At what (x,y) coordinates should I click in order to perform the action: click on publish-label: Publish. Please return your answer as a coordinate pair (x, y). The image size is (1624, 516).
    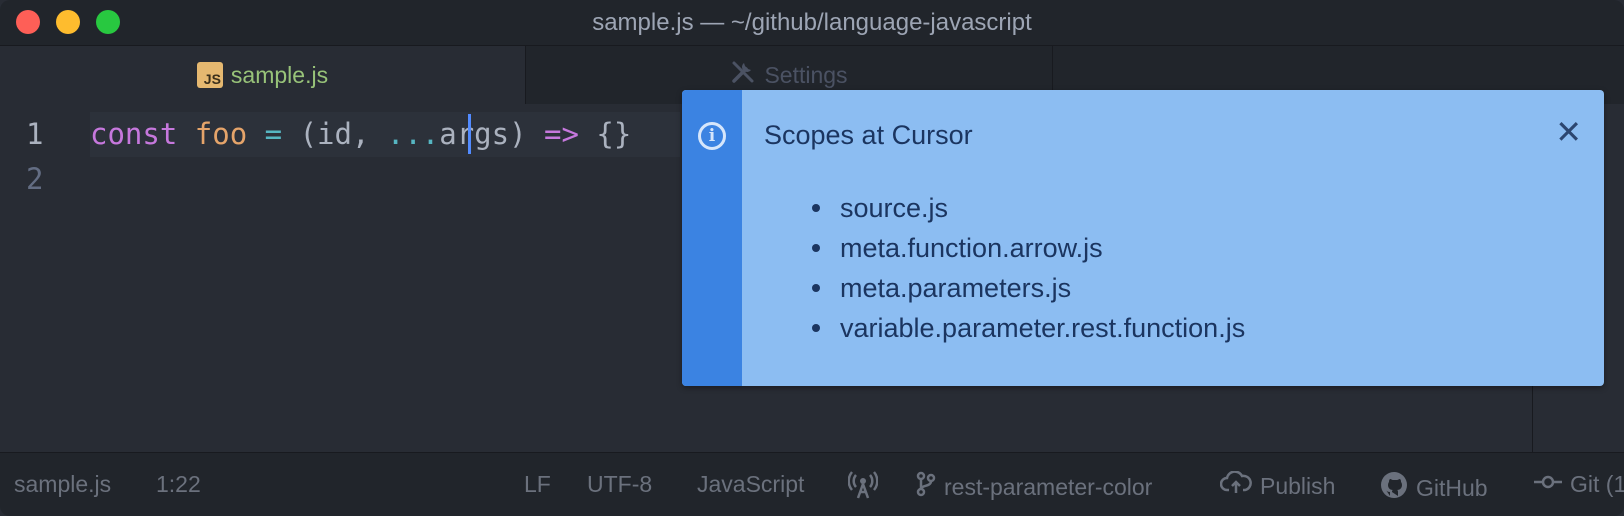
    Looking at the image, I should click on (1298, 485).